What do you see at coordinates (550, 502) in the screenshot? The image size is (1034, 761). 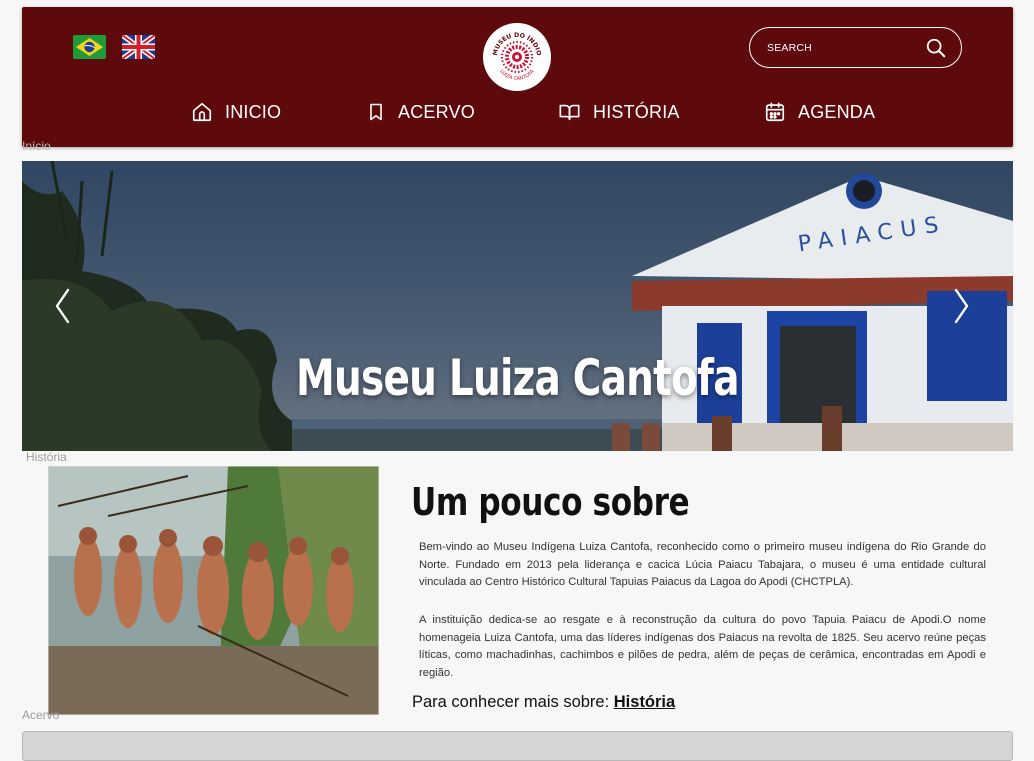 I see `about-title: Um pouco sobre` at bounding box center [550, 502].